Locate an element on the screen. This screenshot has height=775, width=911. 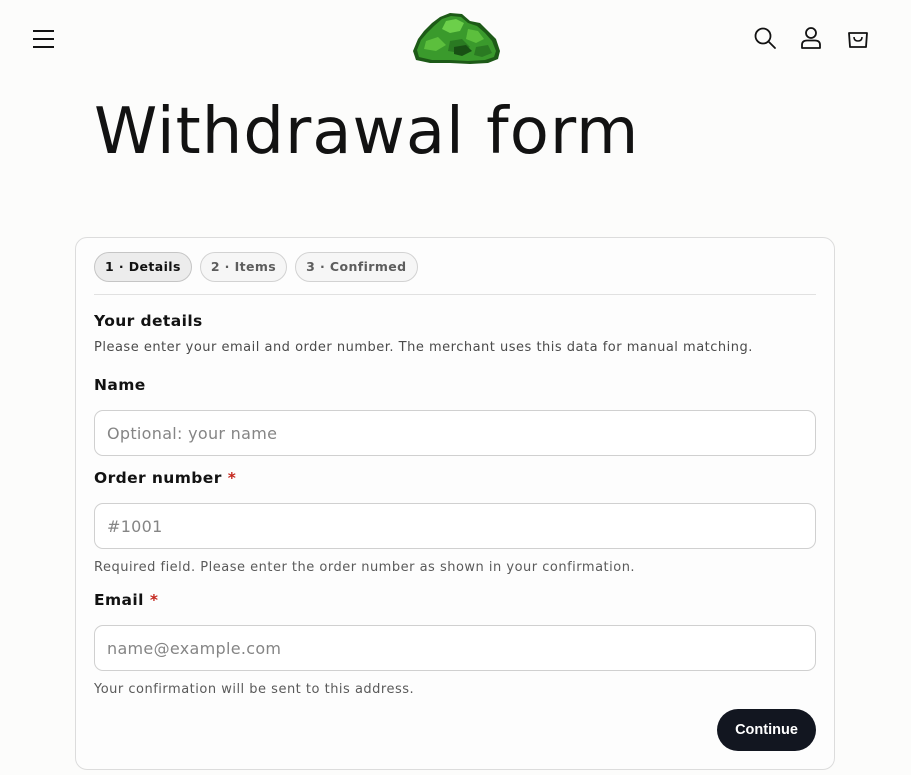
order-number-field is located at coordinates (455, 526).